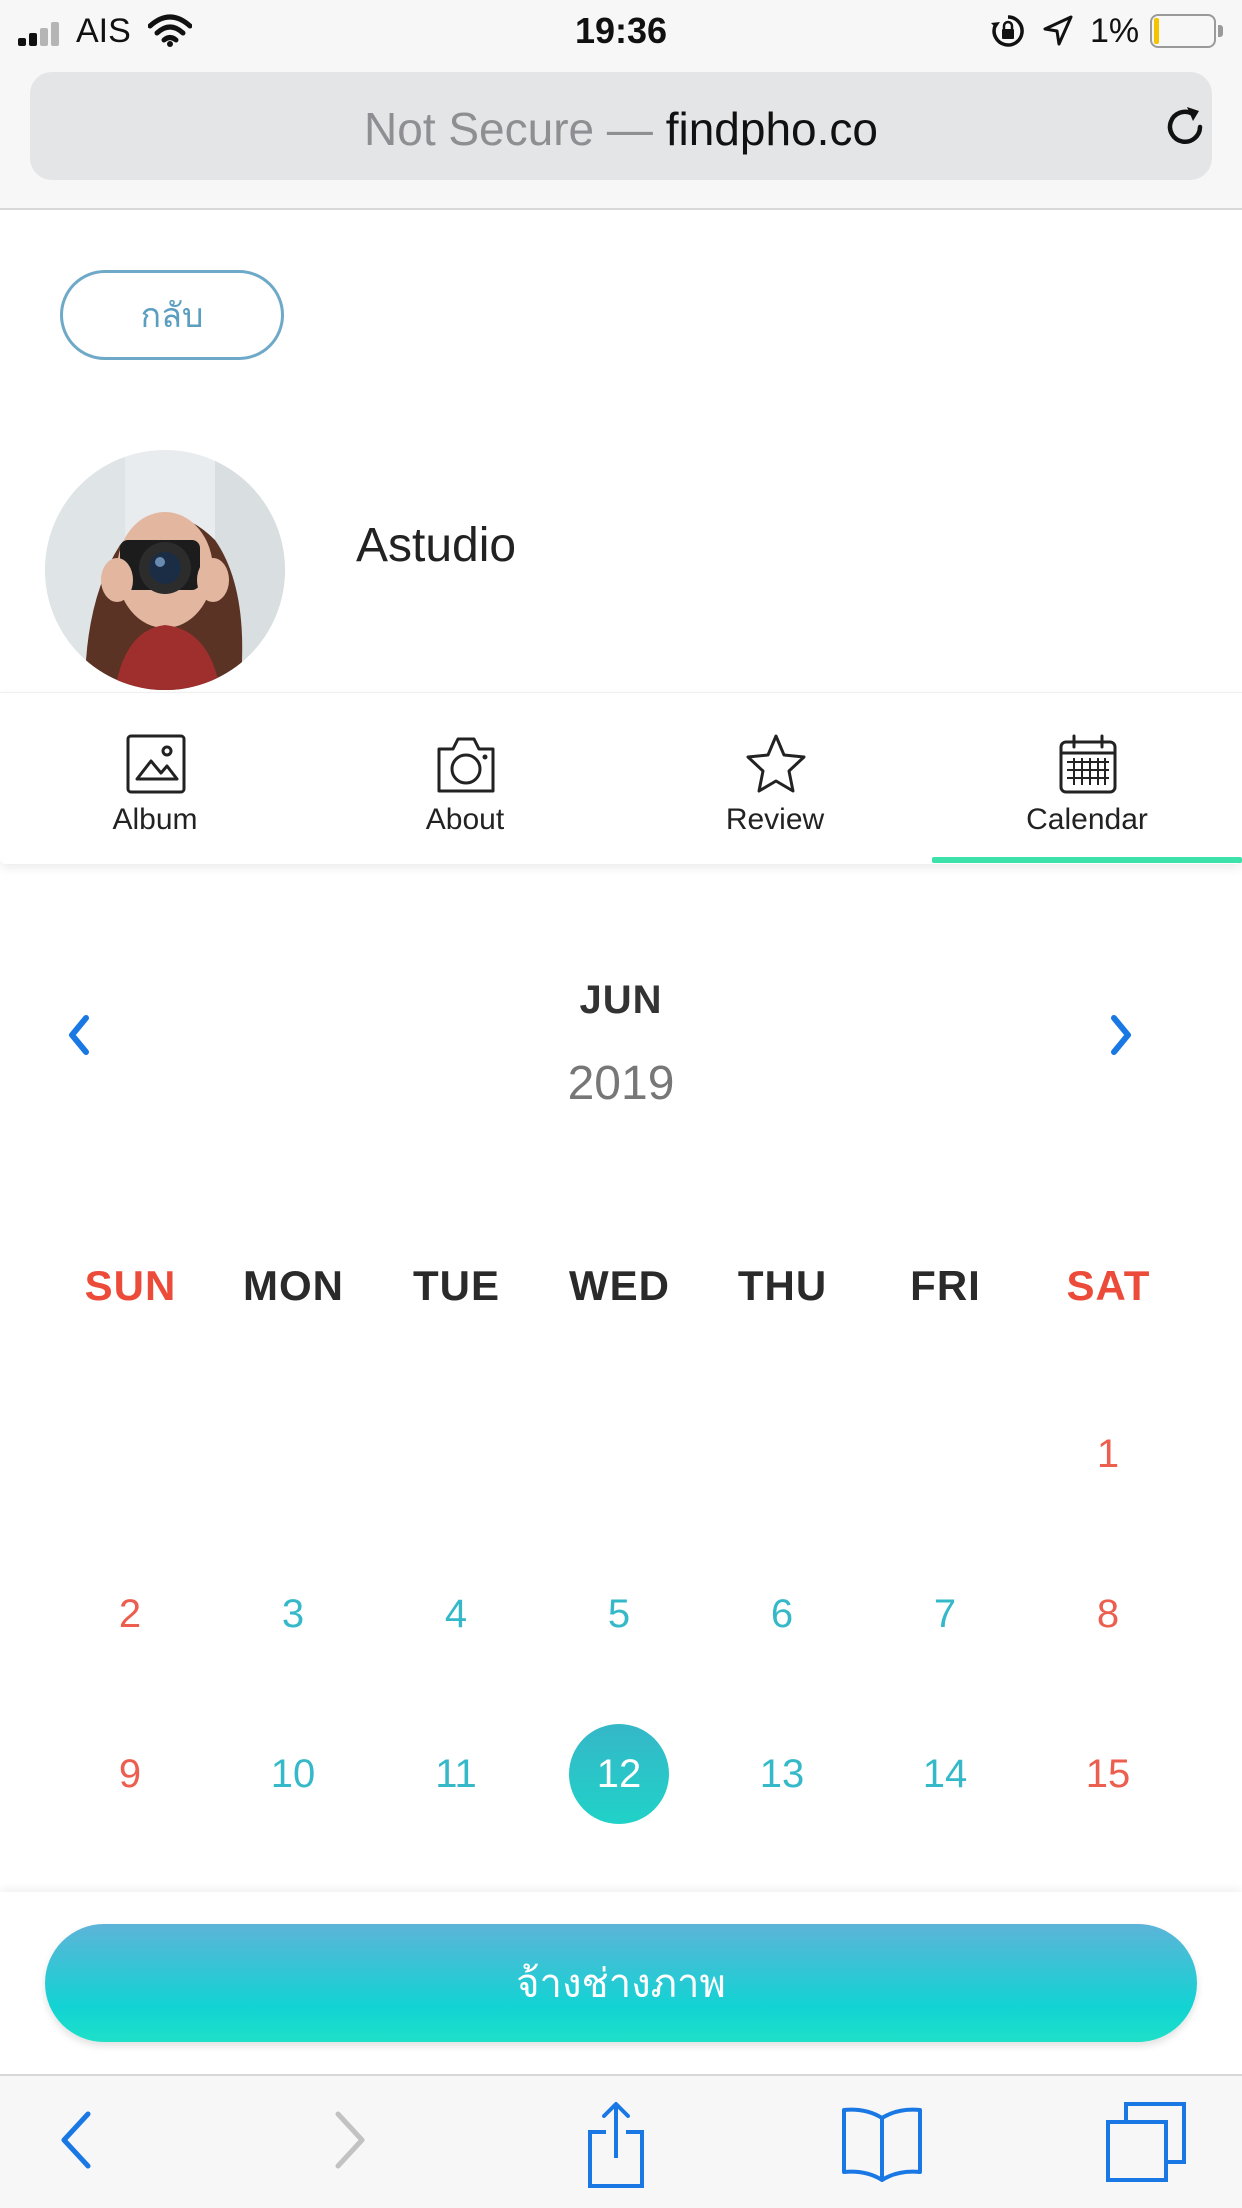 Image resolution: width=1242 pixels, height=2208 pixels. I want to click on weekday-header: TUE, so click(456, 1285).